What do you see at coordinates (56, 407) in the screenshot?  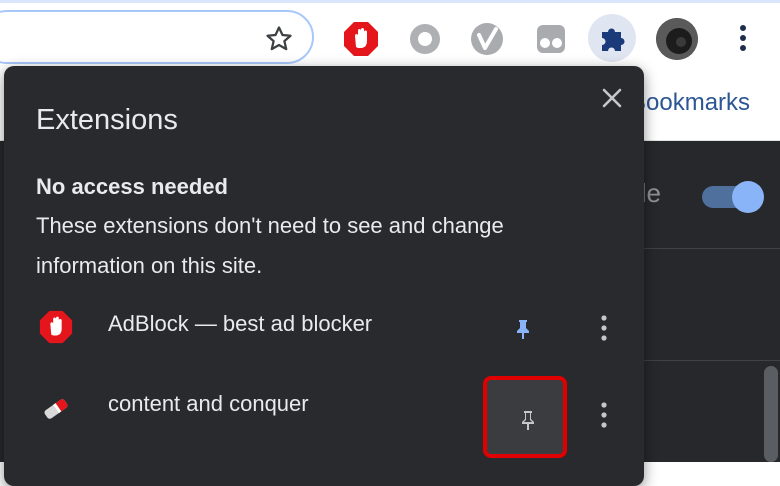 I see `eraser-icon` at bounding box center [56, 407].